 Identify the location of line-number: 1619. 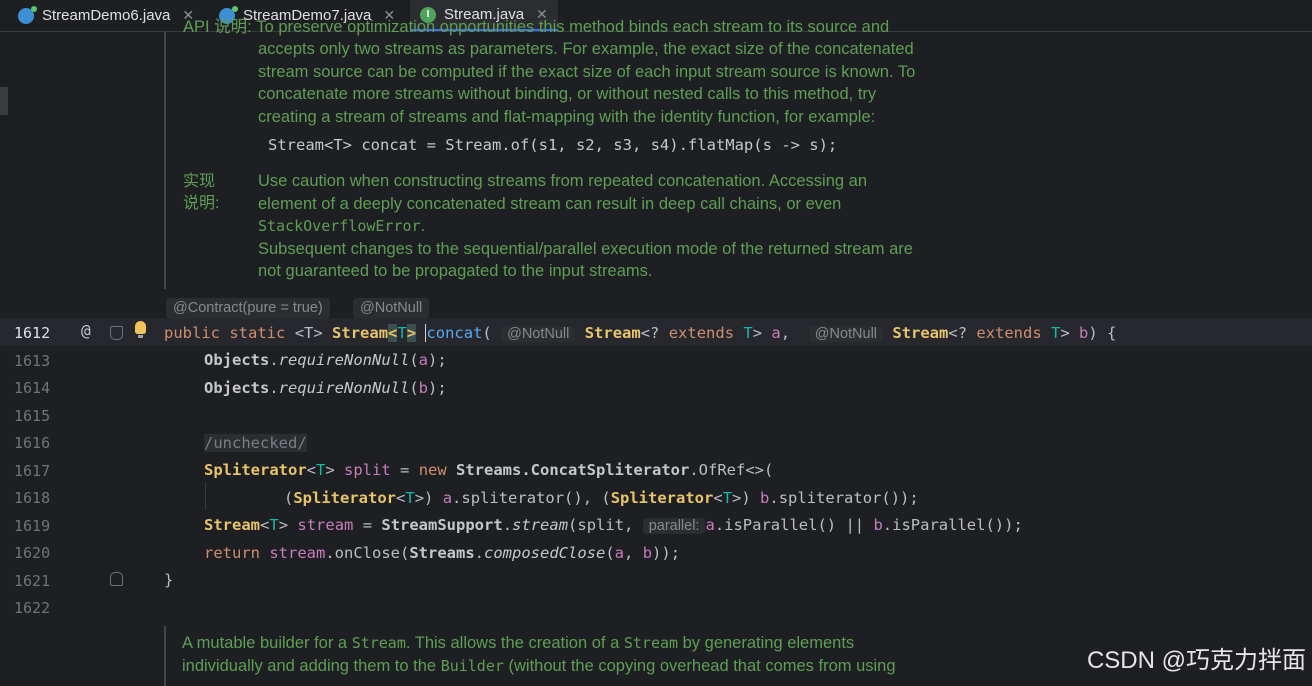
(32, 526).